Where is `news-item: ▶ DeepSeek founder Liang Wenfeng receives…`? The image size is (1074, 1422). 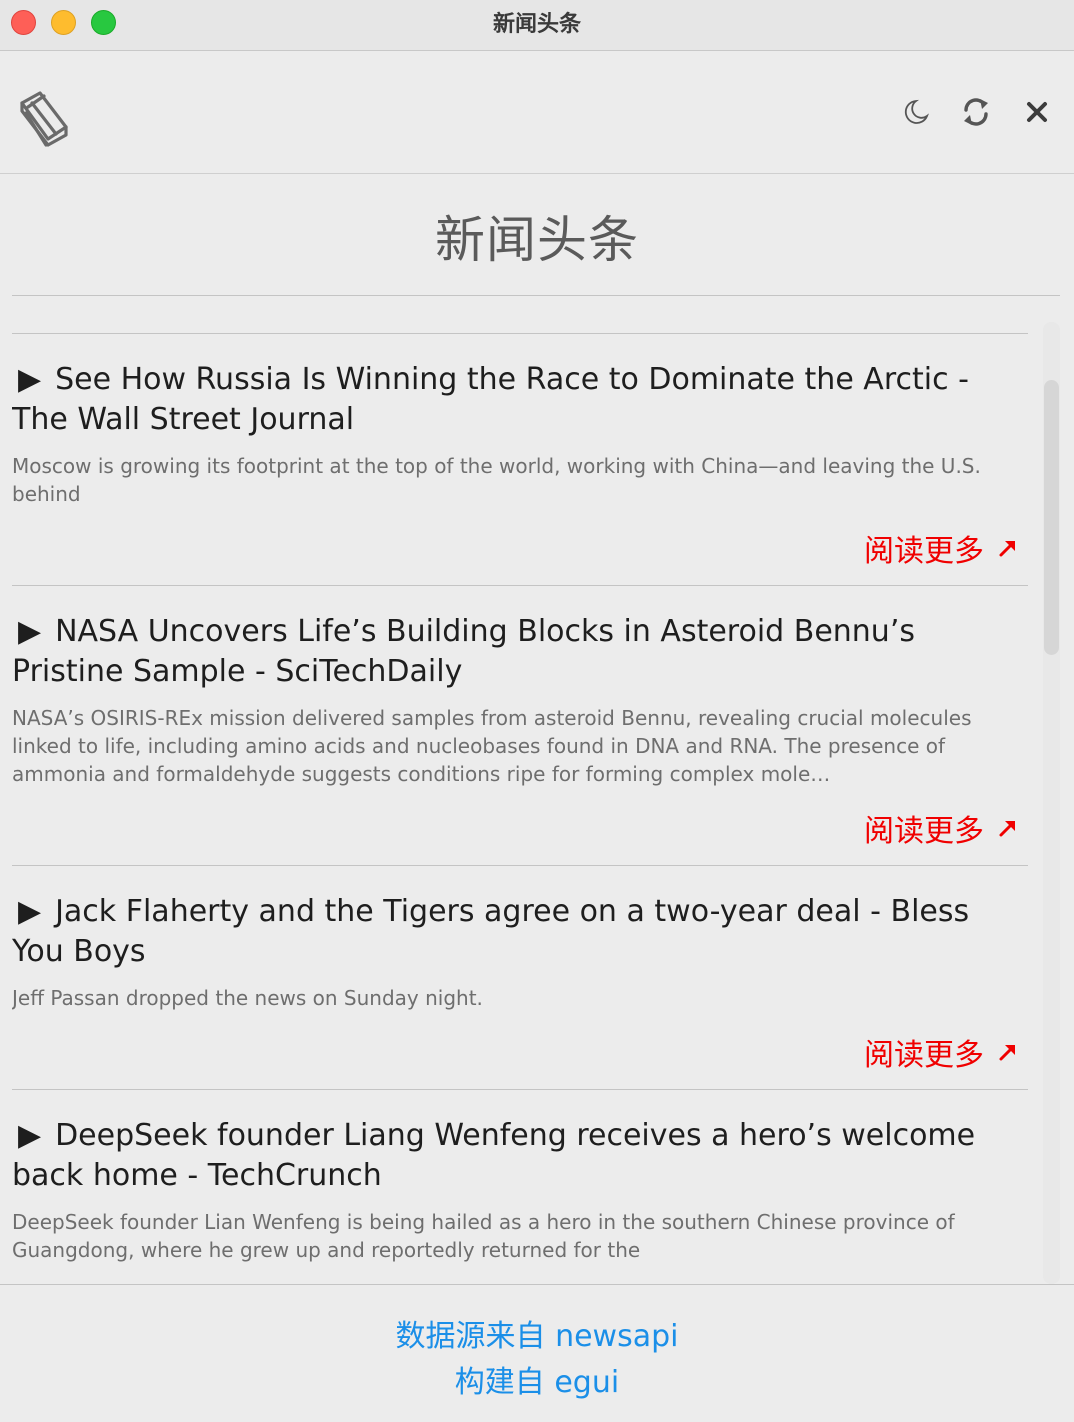
news-item: ▶ DeepSeek founder Liang Wenfeng receives… is located at coordinates (520, 1186).